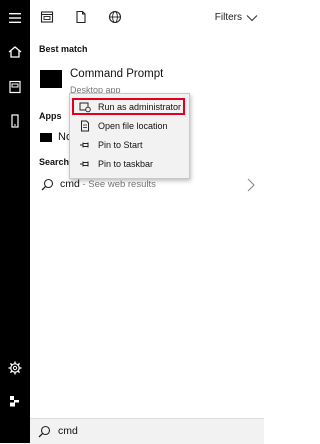 This screenshot has height=444, width=320. Describe the element at coordinates (15, 221) in the screenshot. I see `start-menu-rail` at that location.